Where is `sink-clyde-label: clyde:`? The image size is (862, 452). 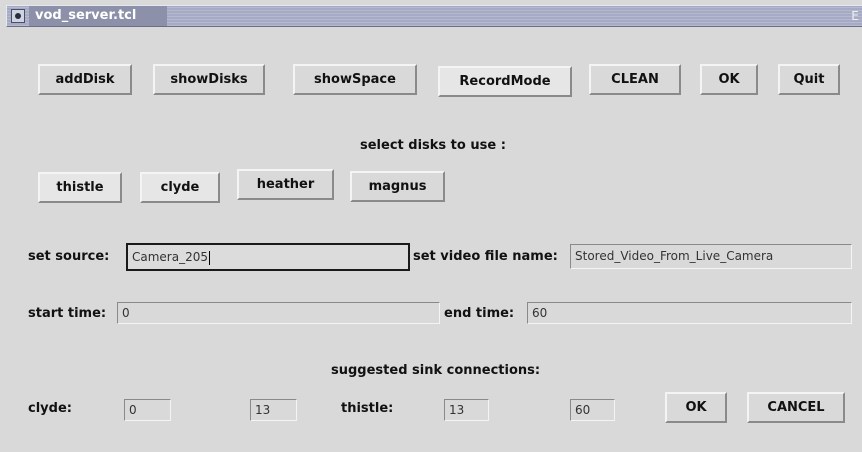
sink-clyde-label: clyde: is located at coordinates (50, 408).